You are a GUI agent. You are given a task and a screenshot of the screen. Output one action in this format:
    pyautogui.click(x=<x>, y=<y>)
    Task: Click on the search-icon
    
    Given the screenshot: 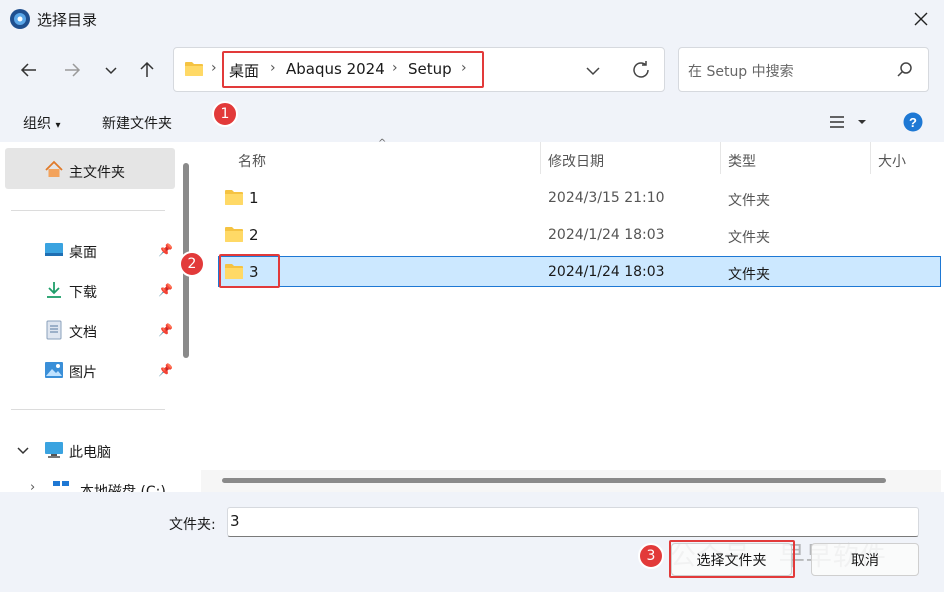 What is the action you would take?
    pyautogui.click(x=905, y=70)
    